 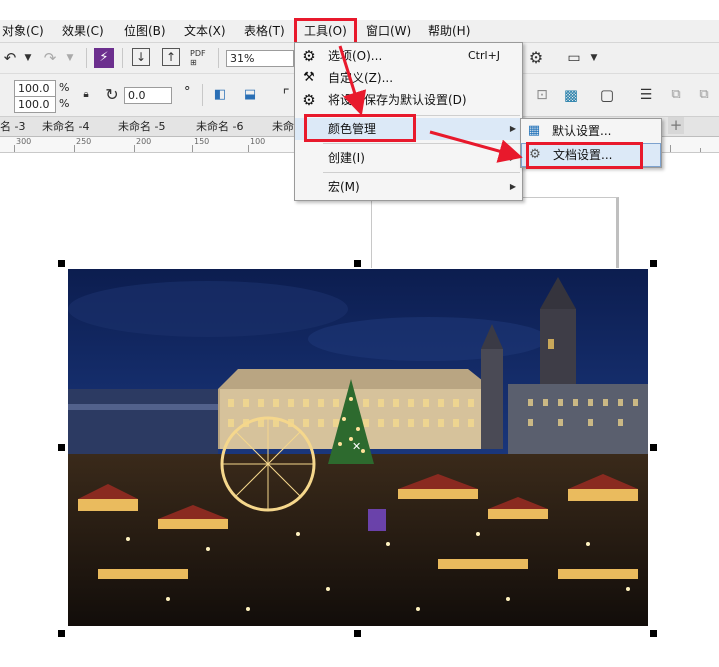 I want to click on annotation-arrows, so click(x=430, y=104).